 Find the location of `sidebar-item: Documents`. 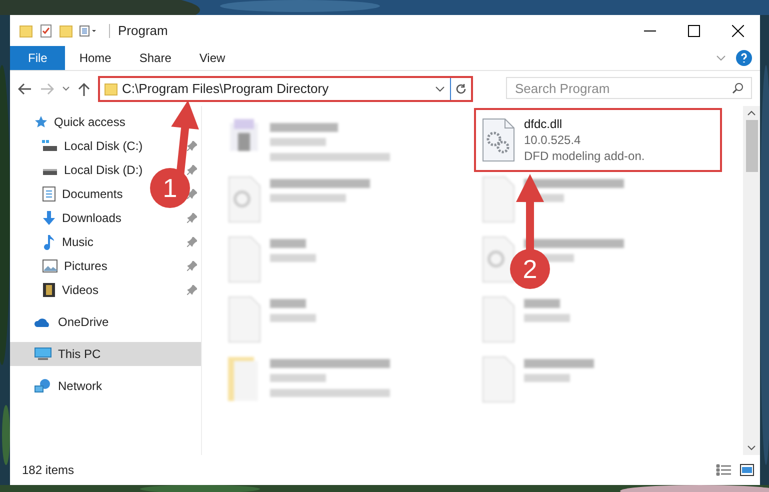

sidebar-item: Documents is located at coordinates (83, 194).